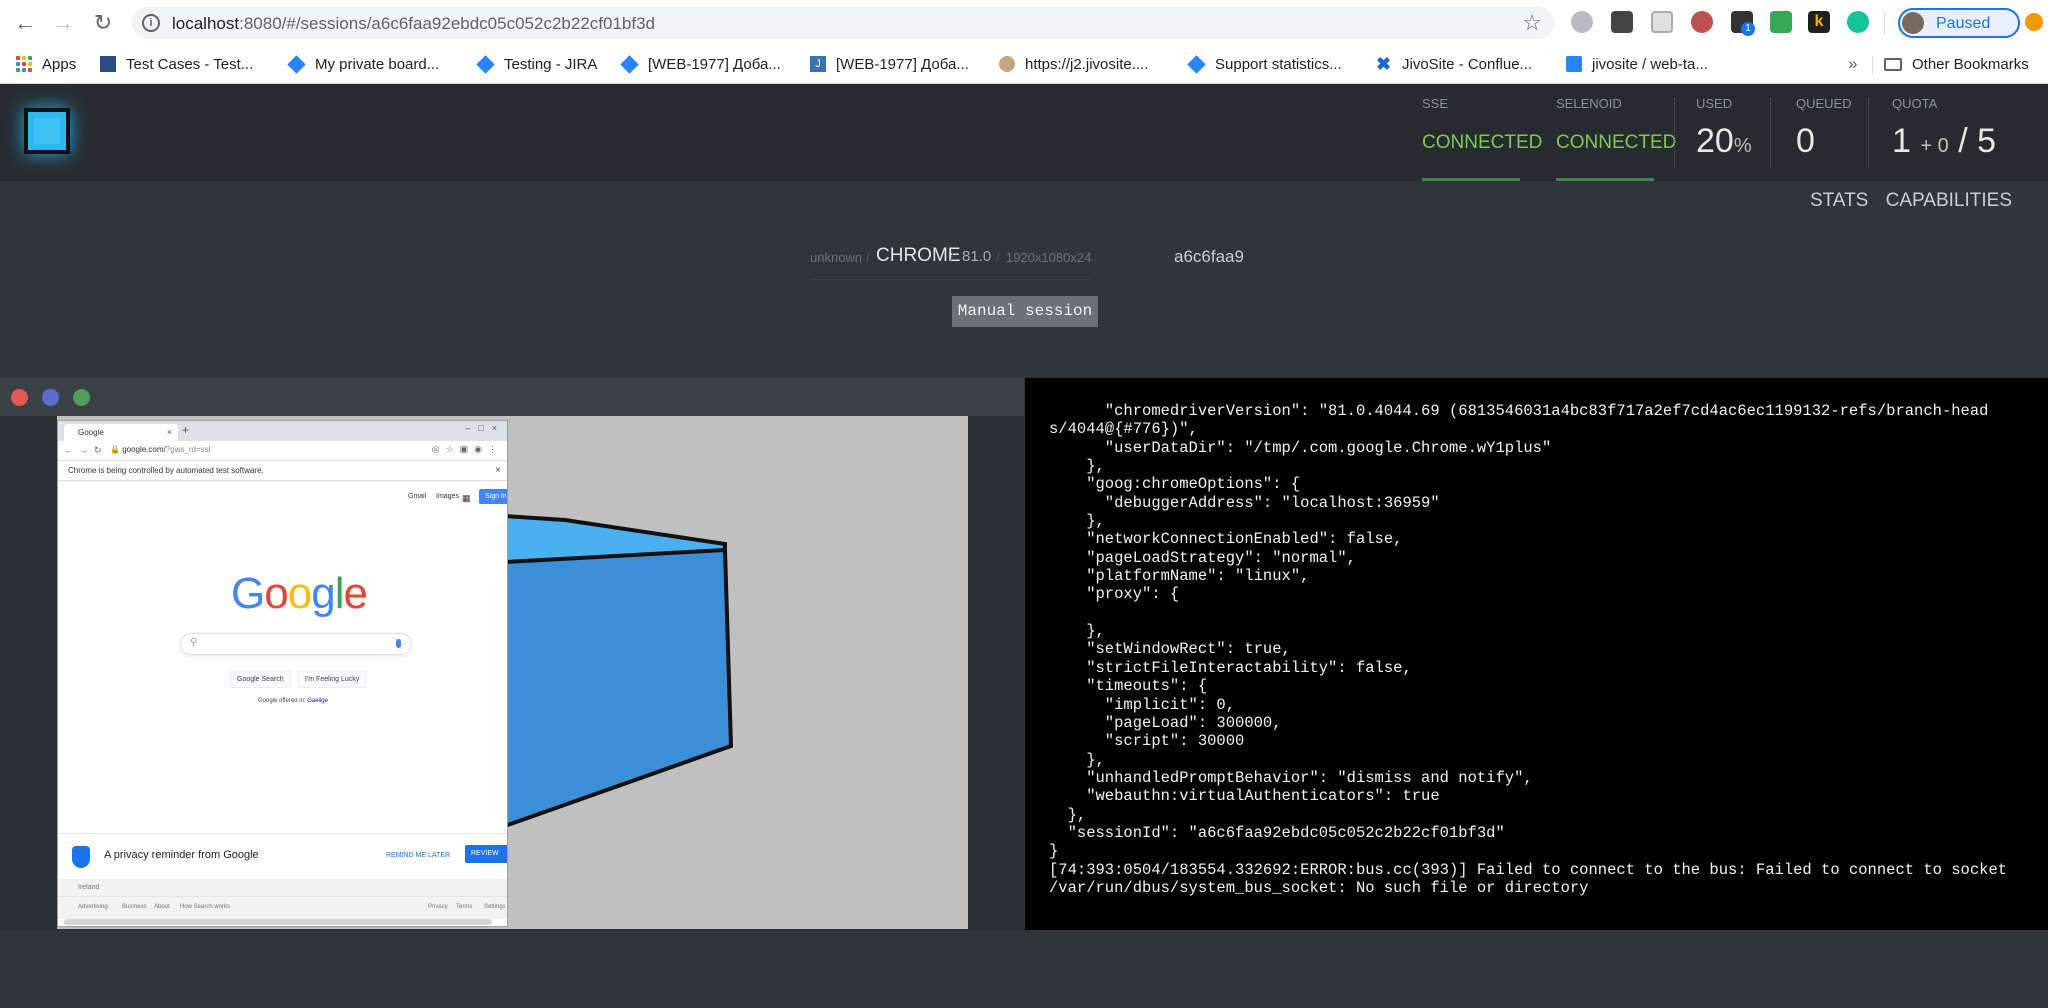 This screenshot has height=1008, width=2048. Describe the element at coordinates (282, 431) in the screenshot. I see `inner-tabstrip: Google × + –□×` at that location.